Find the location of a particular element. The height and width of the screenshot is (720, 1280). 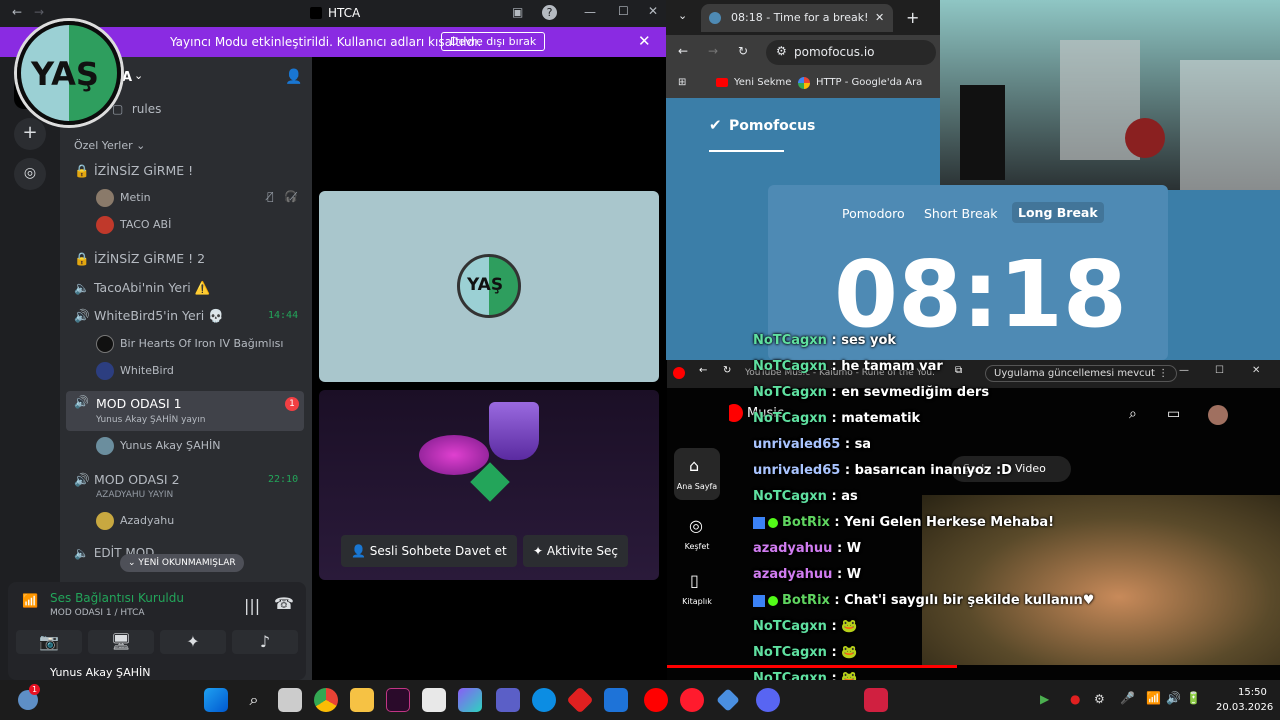

channel-izinsiz-girme: 🔒 İZİNSİZ GİRME ! is located at coordinates (133, 171).